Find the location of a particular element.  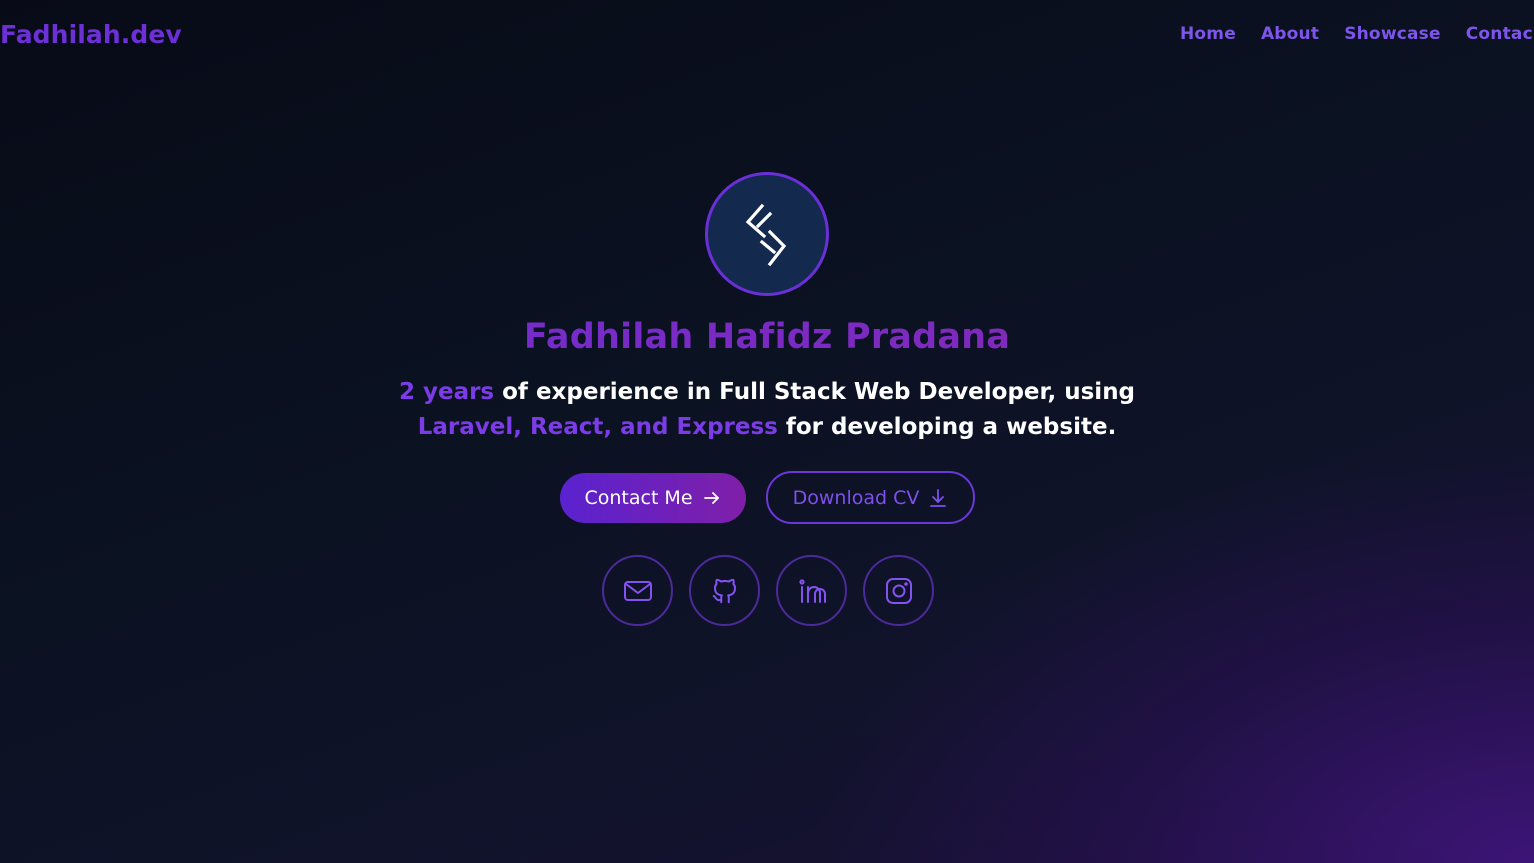

instagram-icon is located at coordinates (898, 590).